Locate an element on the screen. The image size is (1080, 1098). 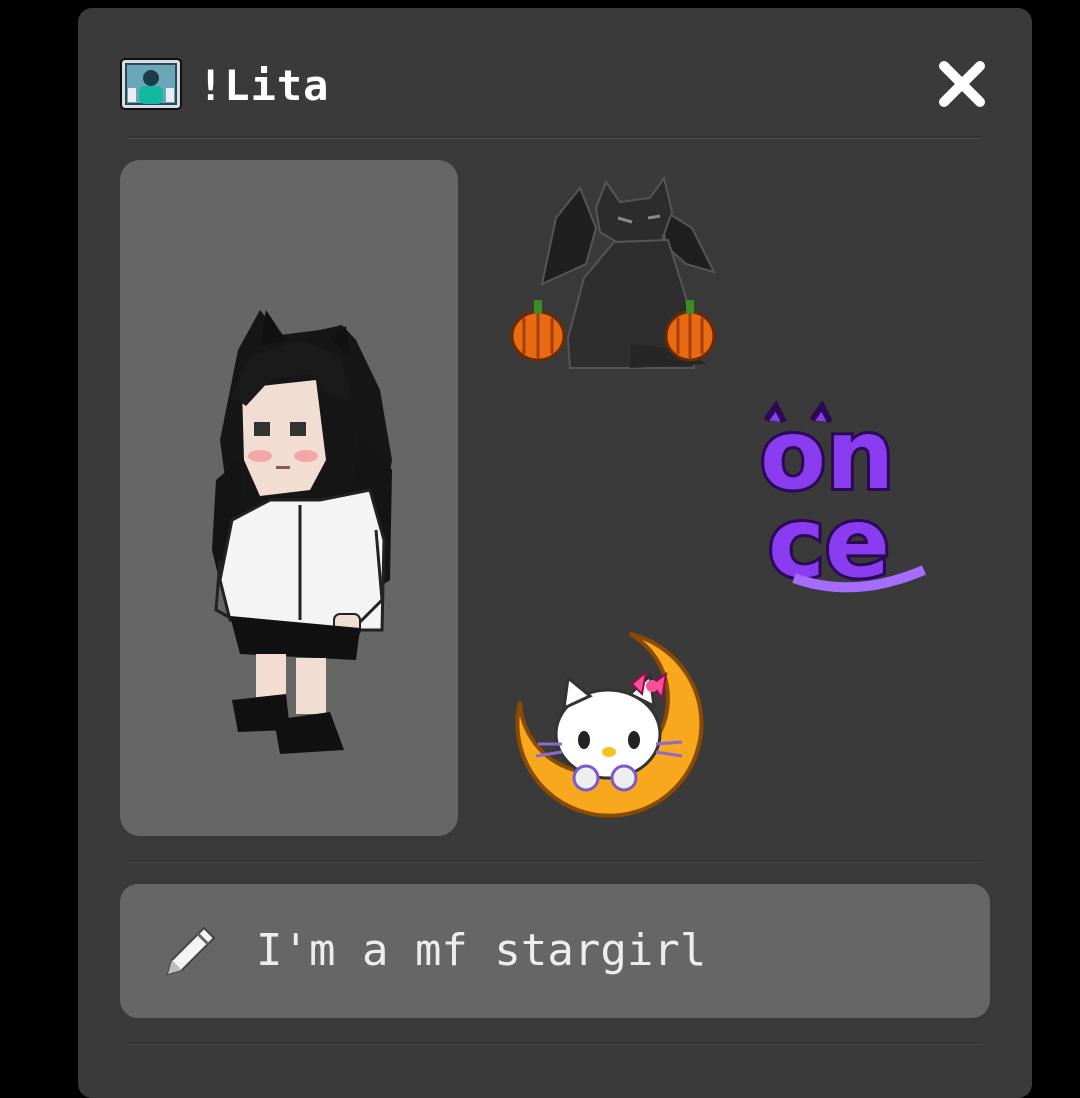
pencil-icon is located at coordinates (191, 951).